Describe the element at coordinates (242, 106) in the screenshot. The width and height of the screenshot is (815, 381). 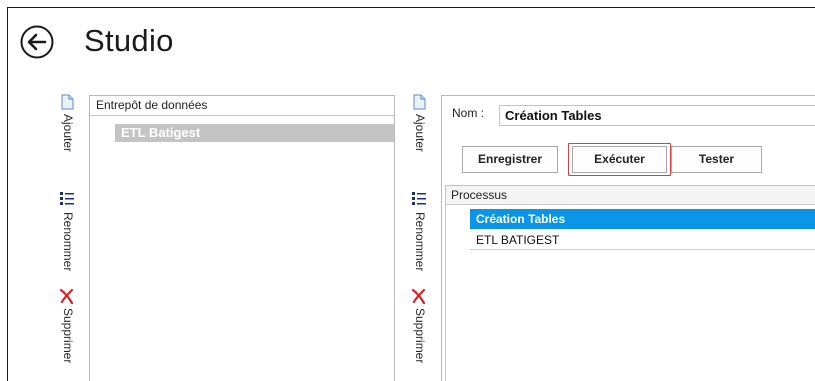
I see `data-warehouse-header: Entrepôt de données` at that location.